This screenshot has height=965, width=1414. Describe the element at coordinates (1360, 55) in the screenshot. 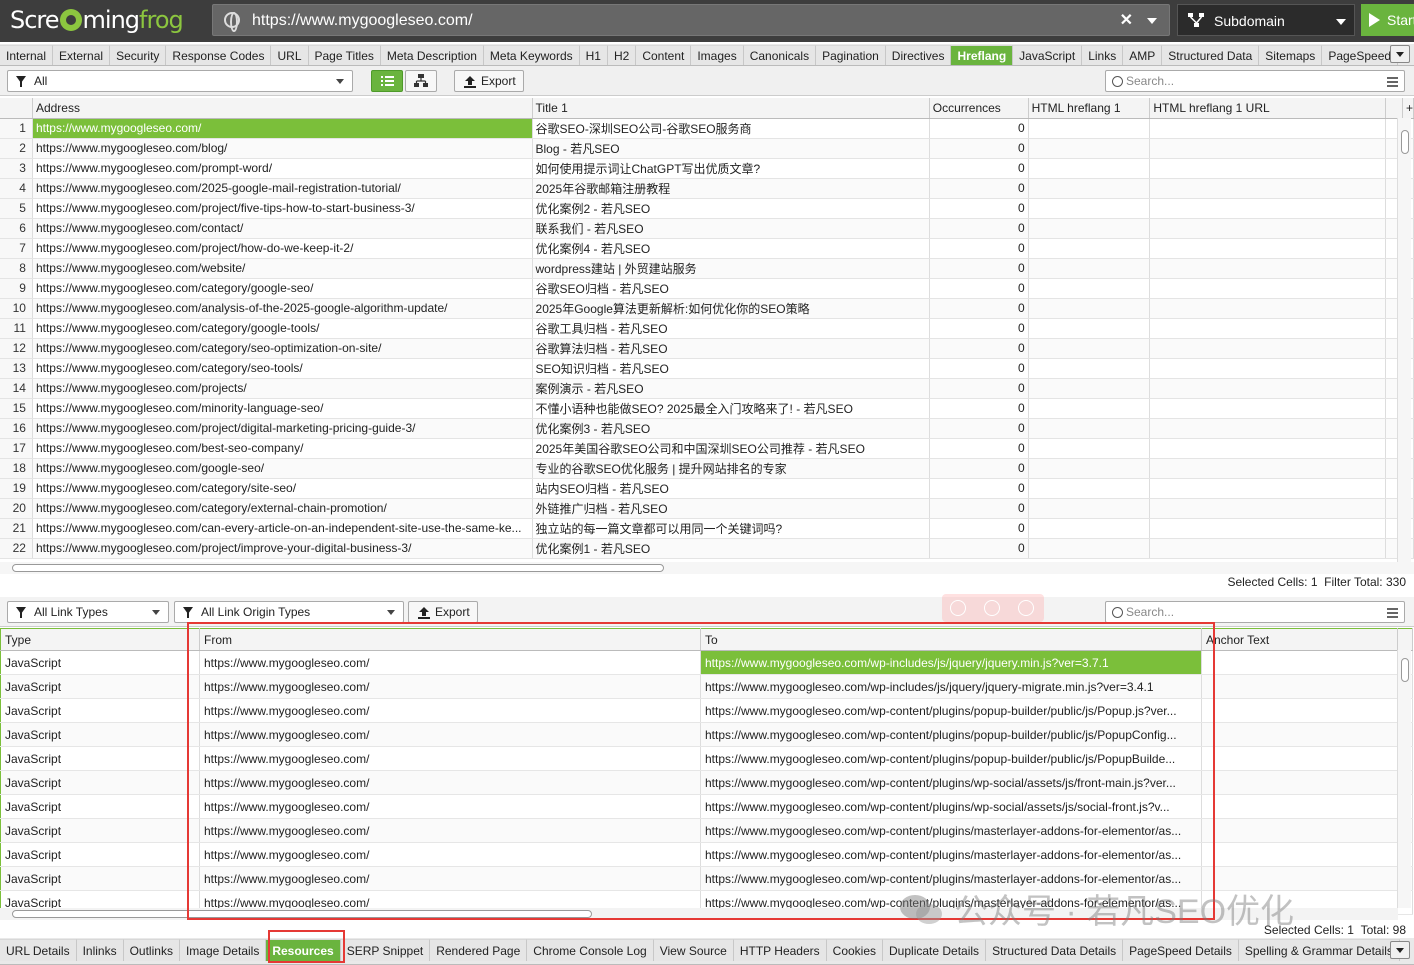

I see `tab-pagespeed: PageSpeed` at that location.